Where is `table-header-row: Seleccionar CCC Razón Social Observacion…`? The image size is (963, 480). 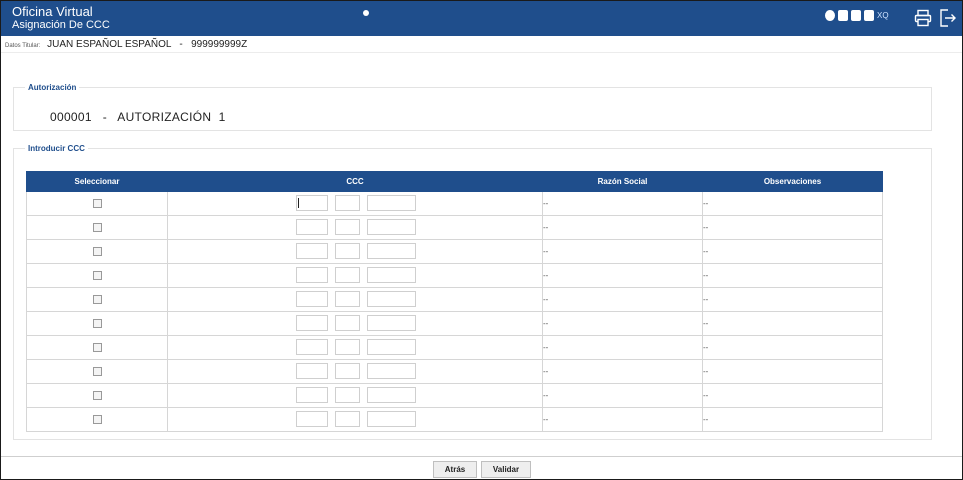
table-header-row: Seleccionar CCC Razón Social Observacion… is located at coordinates (454, 181).